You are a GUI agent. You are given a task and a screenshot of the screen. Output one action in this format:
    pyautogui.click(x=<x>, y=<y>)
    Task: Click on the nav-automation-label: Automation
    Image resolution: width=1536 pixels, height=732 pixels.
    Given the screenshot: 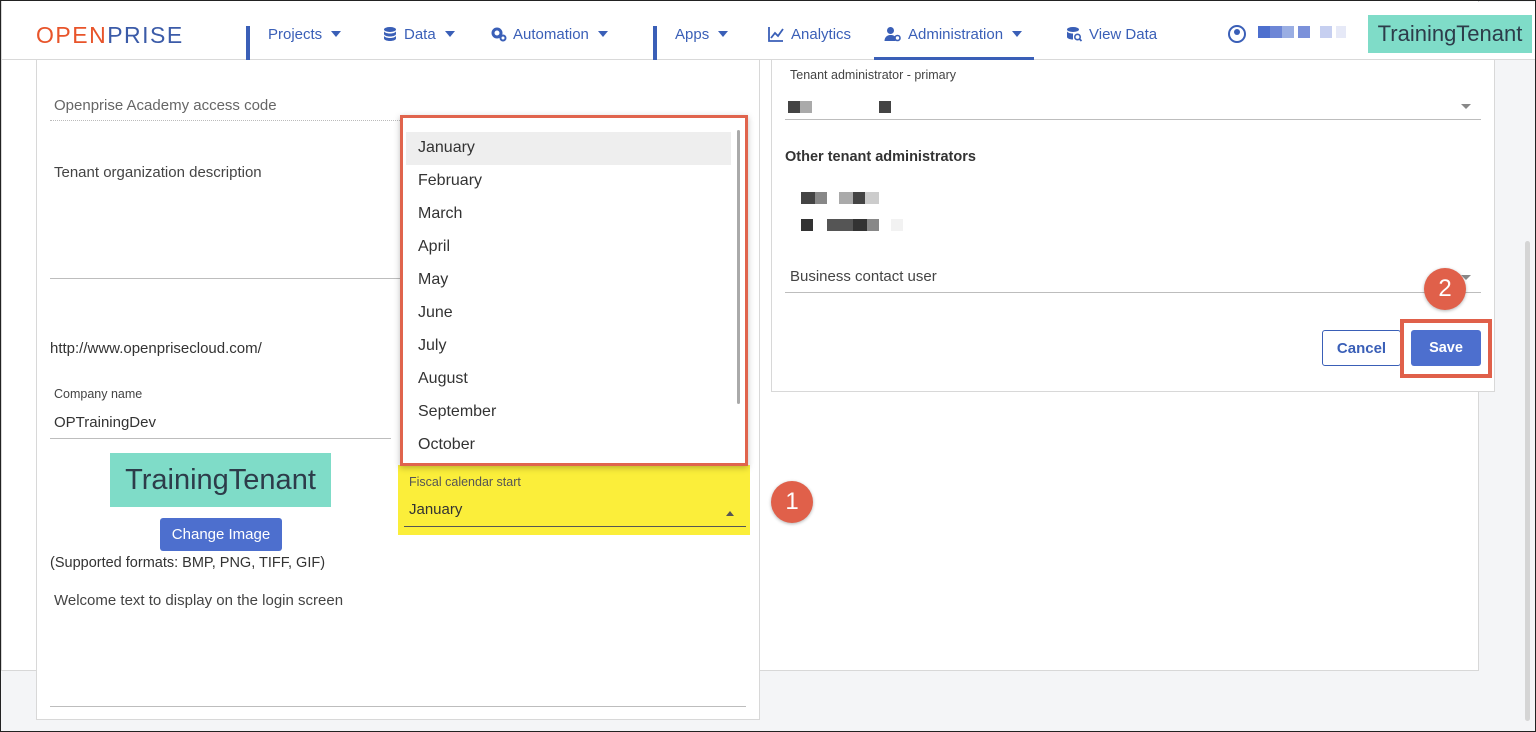 What is the action you would take?
    pyautogui.click(x=551, y=34)
    